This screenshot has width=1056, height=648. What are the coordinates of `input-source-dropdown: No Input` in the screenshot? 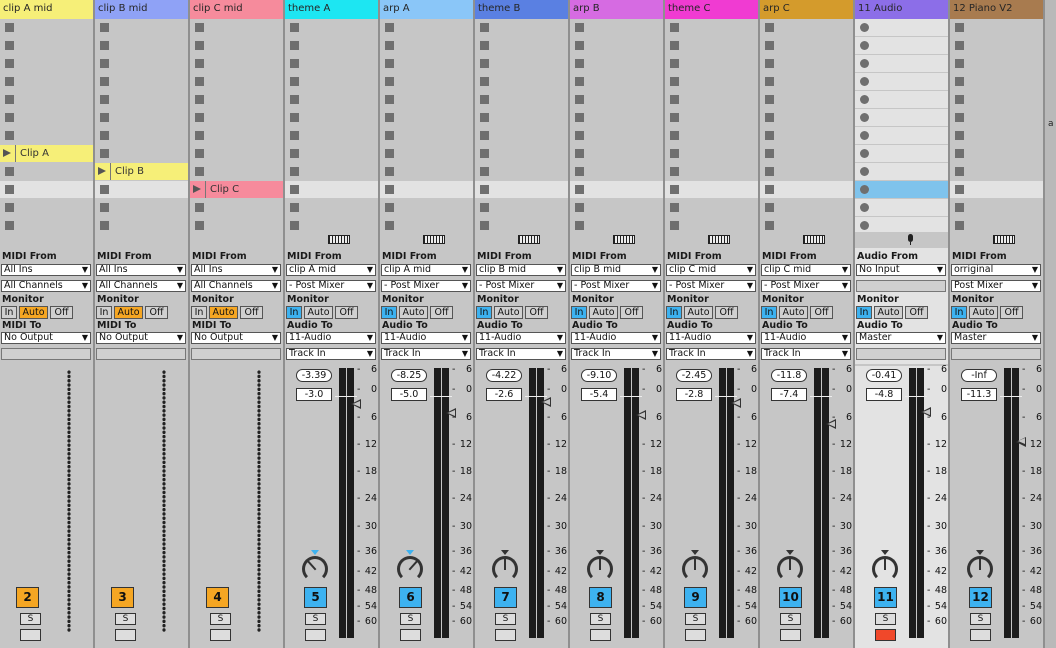 It's located at (901, 270).